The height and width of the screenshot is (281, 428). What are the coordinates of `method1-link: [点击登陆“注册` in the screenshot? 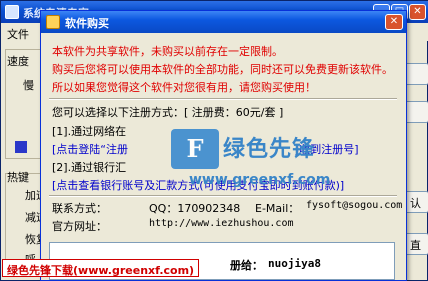 It's located at (90, 149).